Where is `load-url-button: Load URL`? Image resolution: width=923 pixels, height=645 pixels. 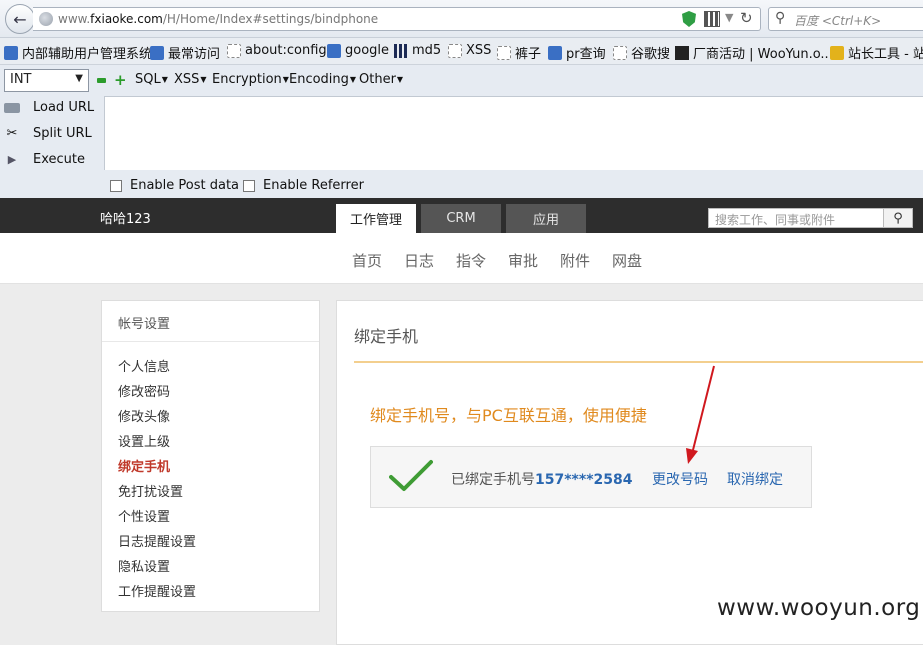 load-url-button: Load URL is located at coordinates (49, 107).